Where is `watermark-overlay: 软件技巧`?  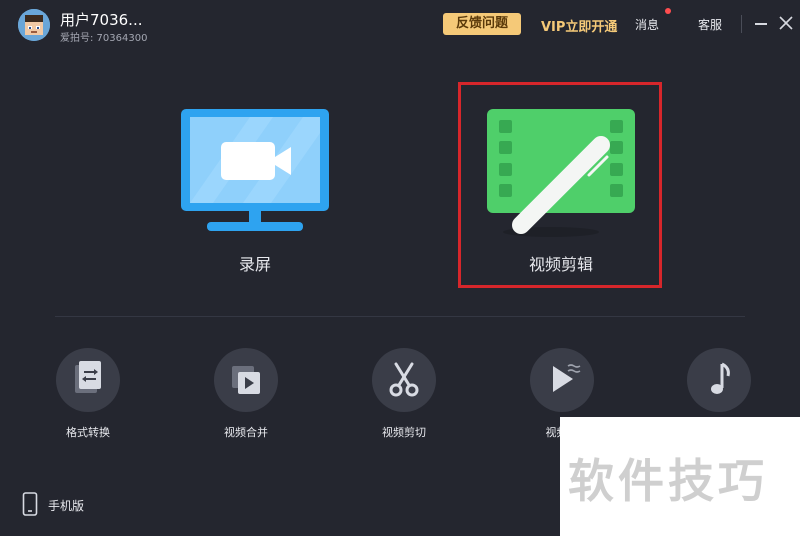
watermark-overlay: 软件技巧 is located at coordinates (680, 476).